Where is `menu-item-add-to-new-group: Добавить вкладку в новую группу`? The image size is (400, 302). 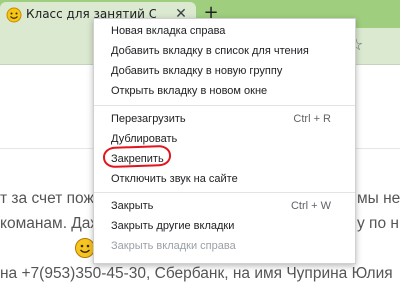
menu-item-add-to-new-group: Добавить вкладку в новую группу is located at coordinates (224, 72).